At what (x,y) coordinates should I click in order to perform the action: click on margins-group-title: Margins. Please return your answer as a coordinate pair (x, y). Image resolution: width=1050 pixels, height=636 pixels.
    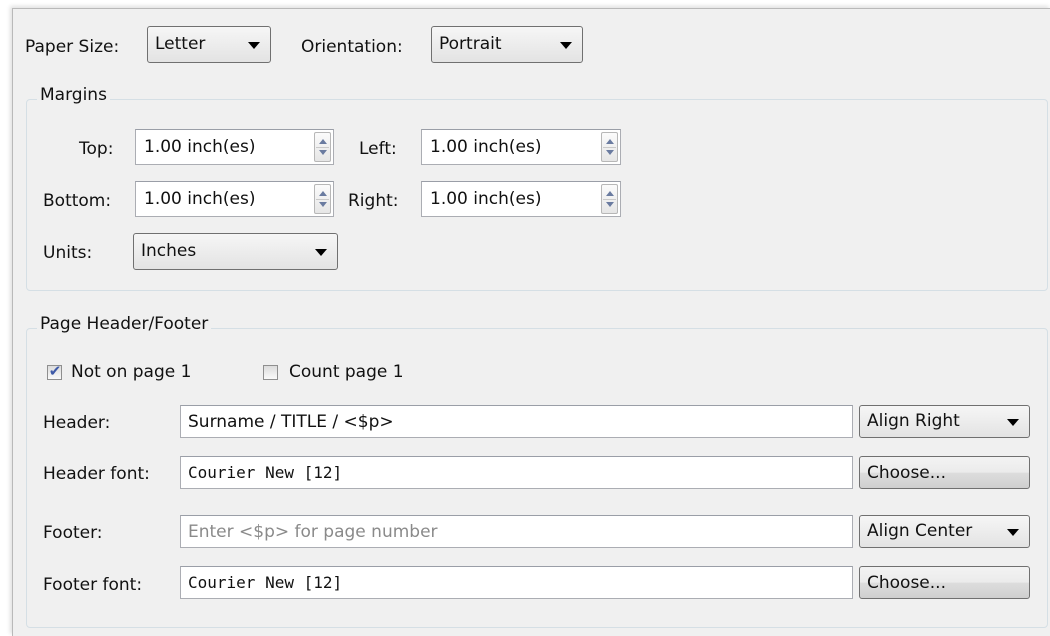
    Looking at the image, I should click on (73, 95).